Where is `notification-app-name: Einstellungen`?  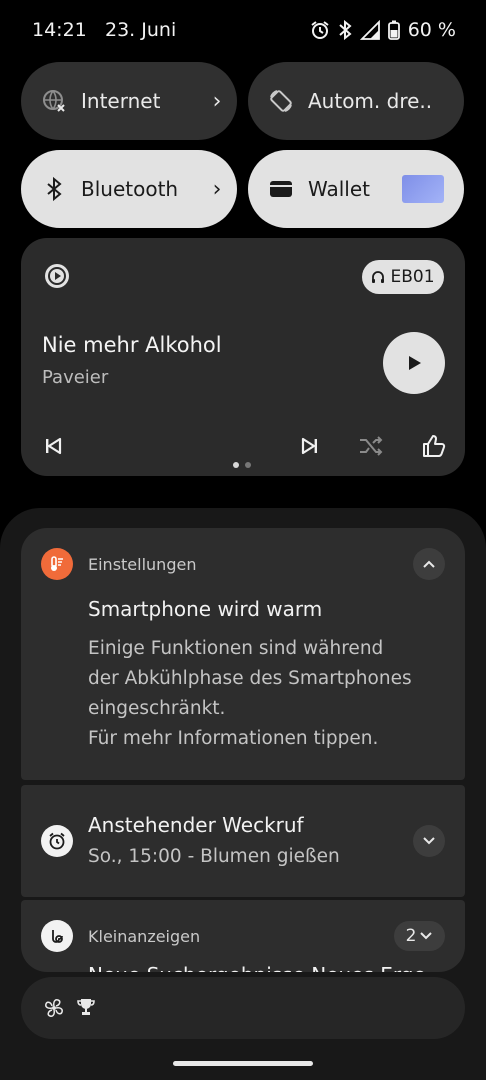 notification-app-name: Einstellungen is located at coordinates (142, 564).